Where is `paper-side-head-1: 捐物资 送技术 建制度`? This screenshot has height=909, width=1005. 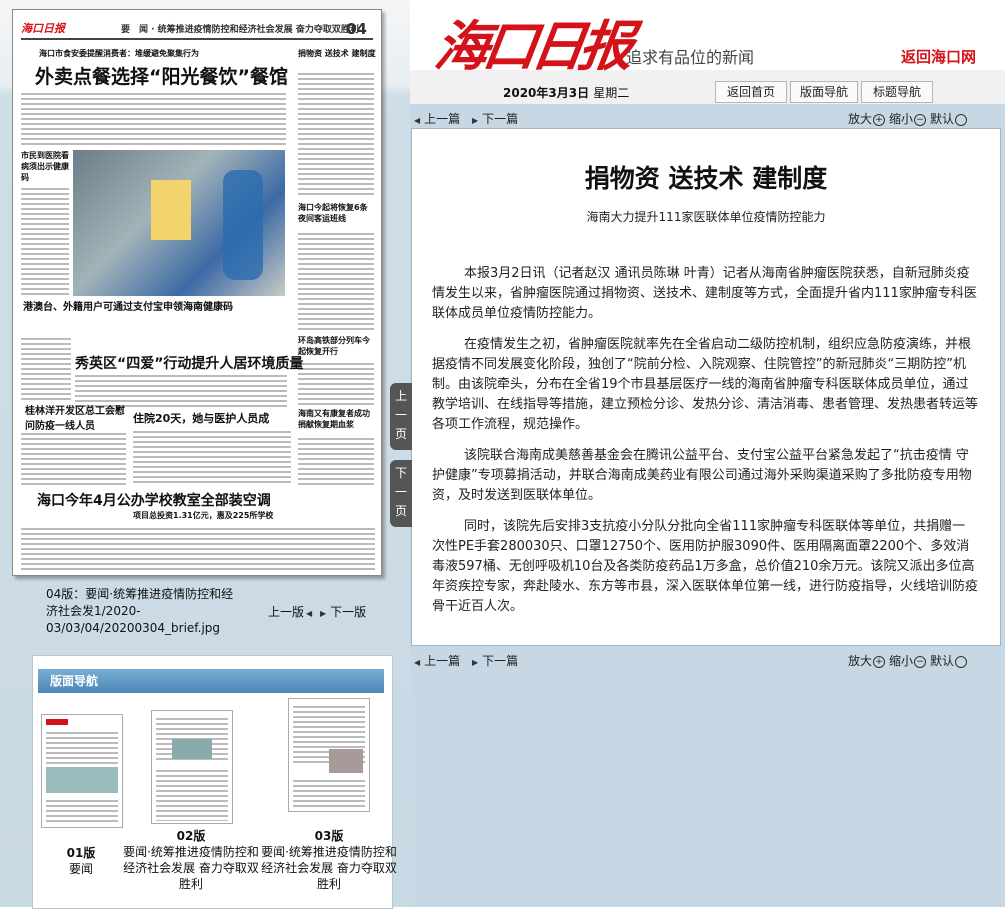 paper-side-head-1: 捐物资 送技术 建制度 is located at coordinates (337, 53).